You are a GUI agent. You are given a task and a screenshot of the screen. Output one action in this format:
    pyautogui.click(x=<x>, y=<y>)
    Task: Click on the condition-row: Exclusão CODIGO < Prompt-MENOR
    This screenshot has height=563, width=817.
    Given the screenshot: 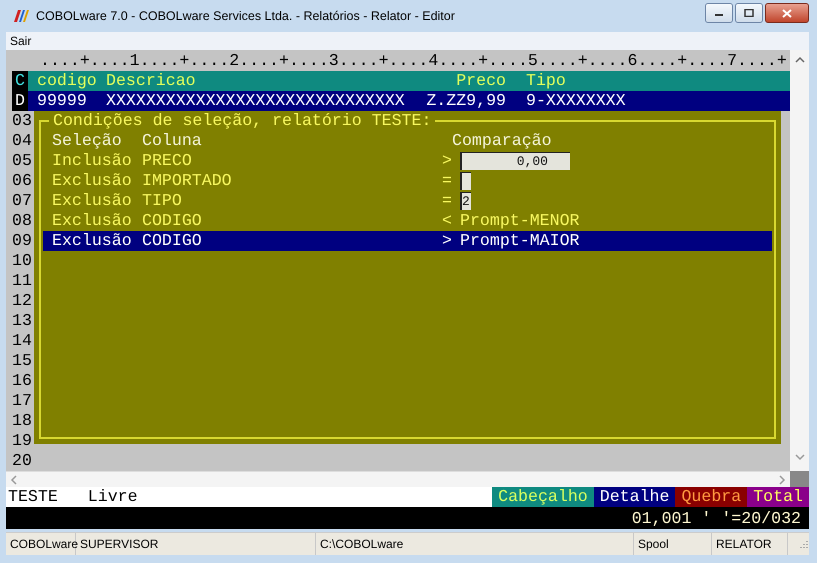 What is the action you would take?
    pyautogui.click(x=407, y=221)
    